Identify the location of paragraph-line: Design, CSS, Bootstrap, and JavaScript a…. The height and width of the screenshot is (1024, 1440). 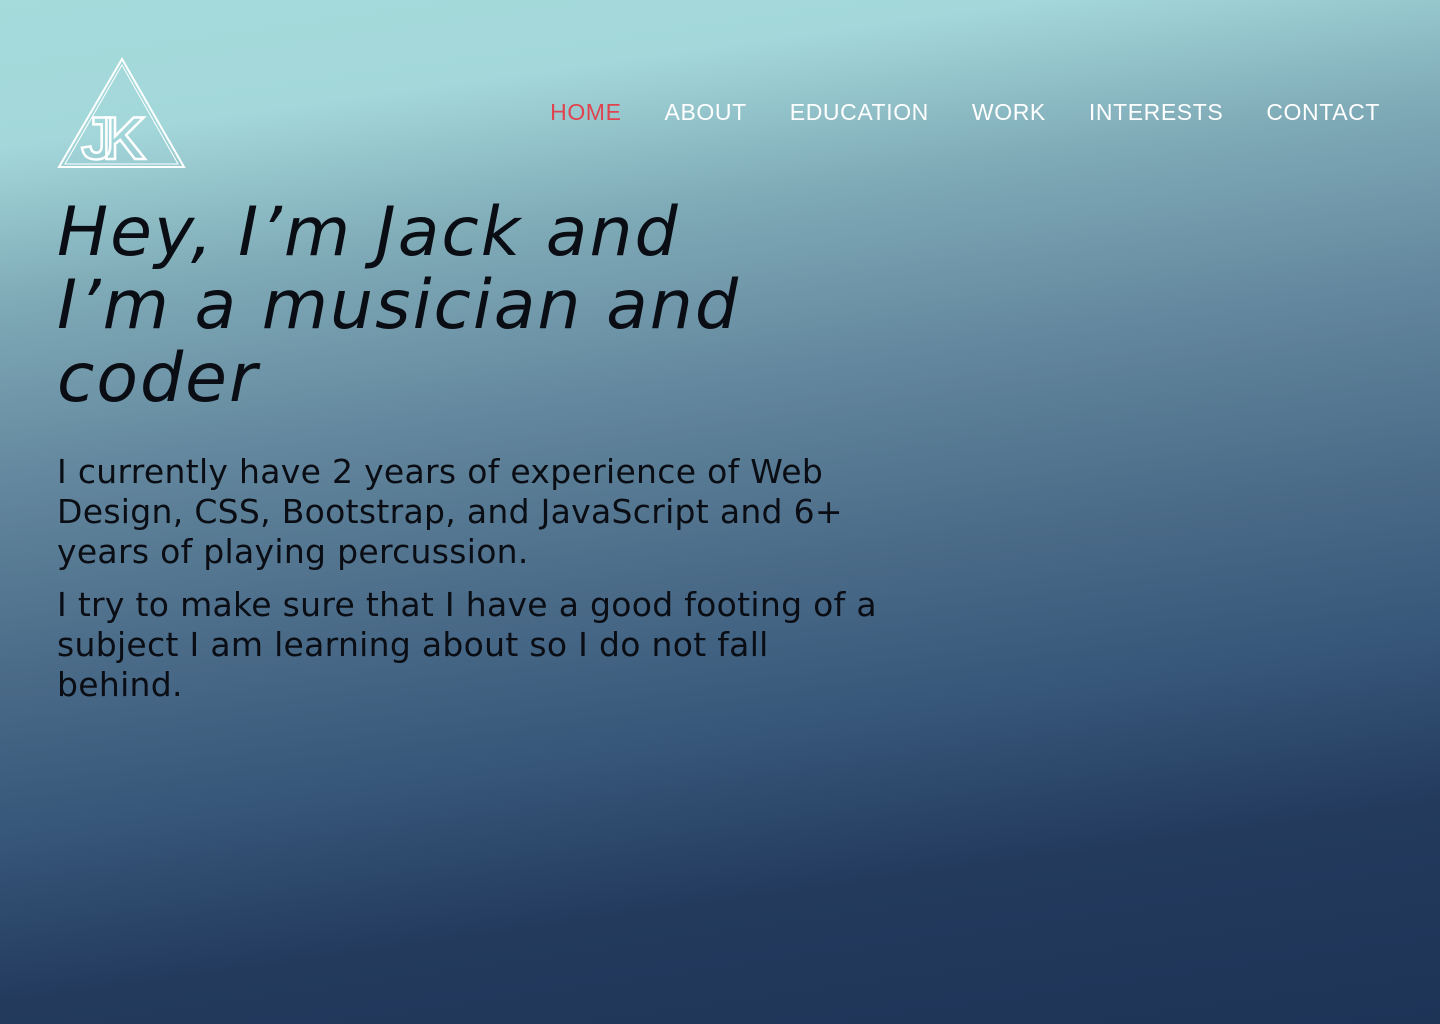
(450, 511).